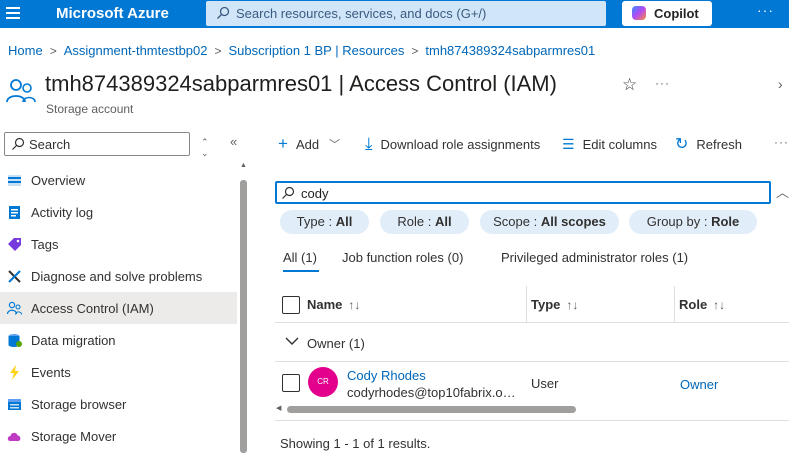  I want to click on sidebar-scrollbar: ▲, so click(243, 307).